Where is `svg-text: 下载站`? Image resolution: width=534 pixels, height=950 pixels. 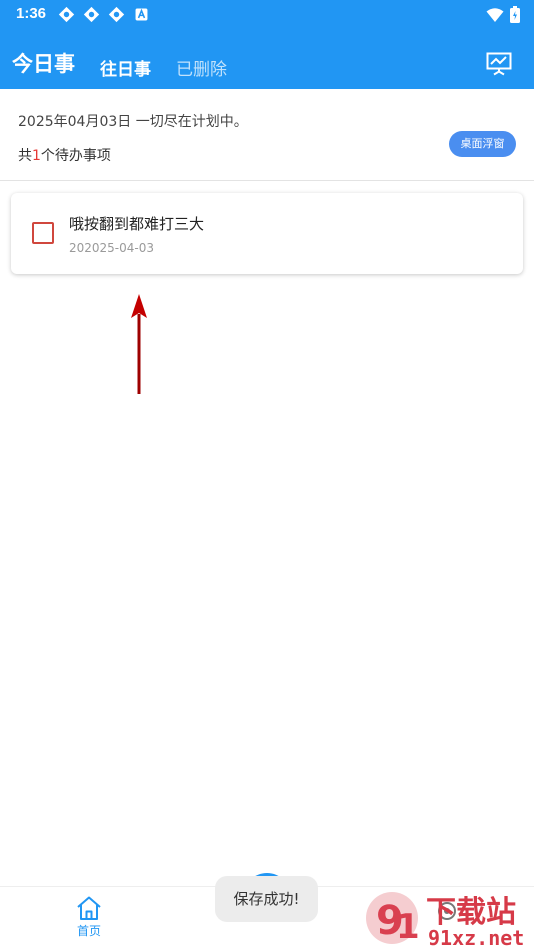 svg-text: 下载站 is located at coordinates (471, 912).